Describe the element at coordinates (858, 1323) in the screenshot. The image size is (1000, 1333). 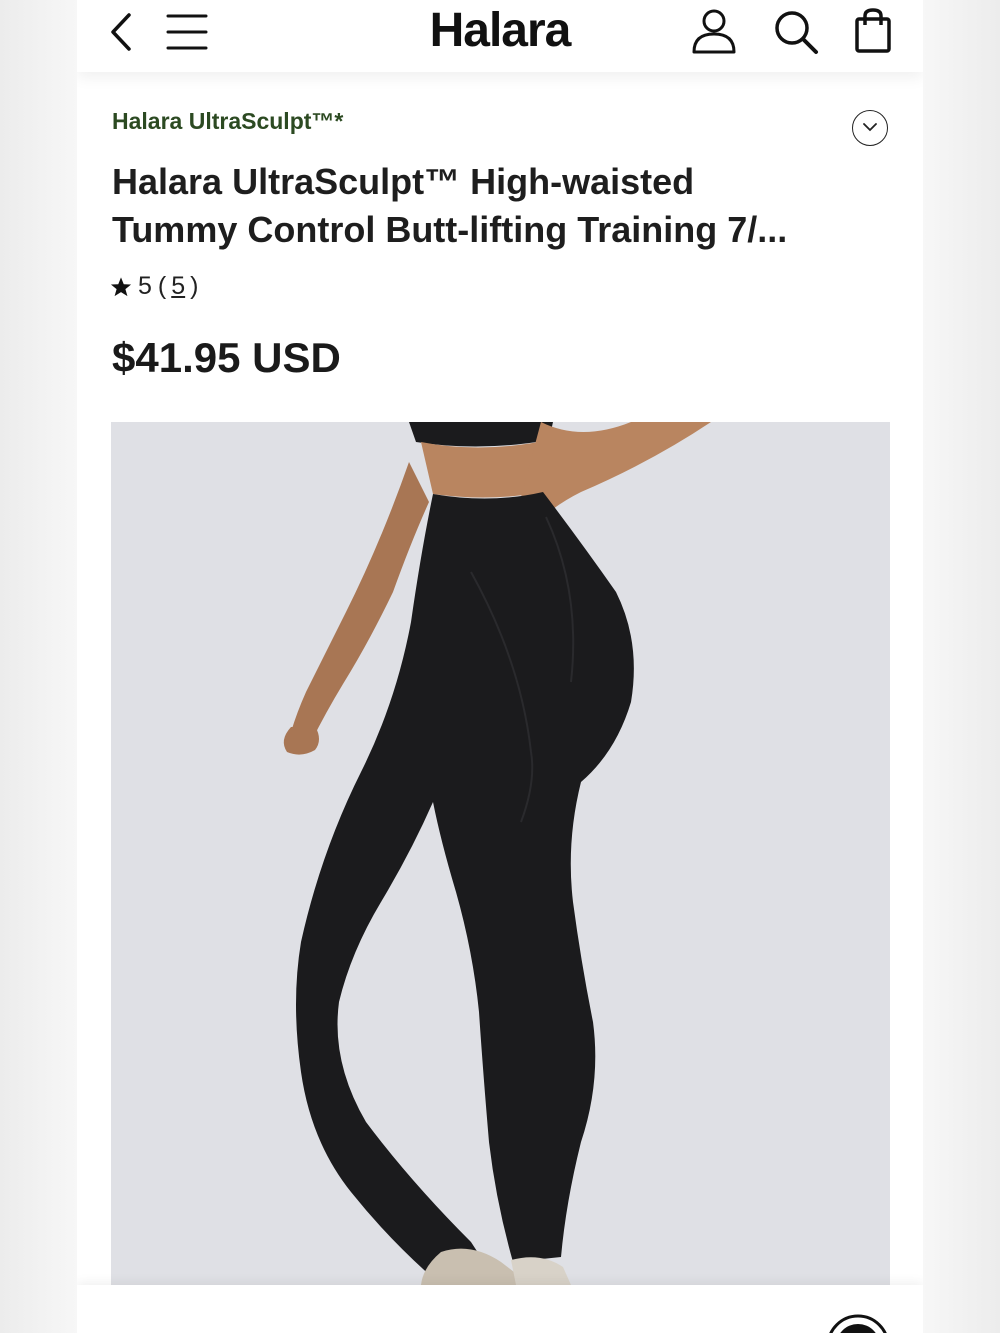
I see `floating-button-icon` at that location.